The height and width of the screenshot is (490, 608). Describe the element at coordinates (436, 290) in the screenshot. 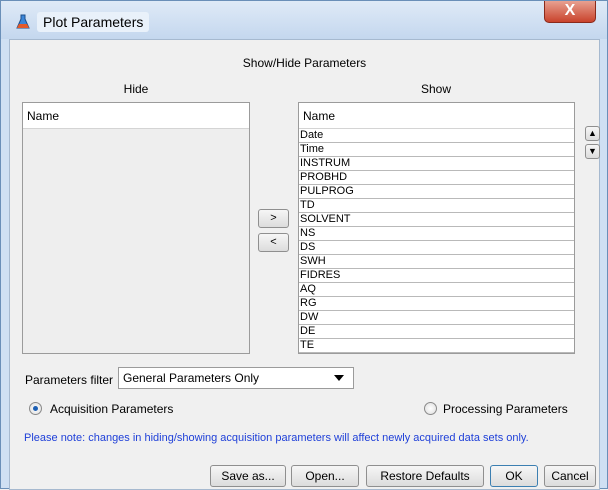

I see `show-list-item: AQ` at that location.